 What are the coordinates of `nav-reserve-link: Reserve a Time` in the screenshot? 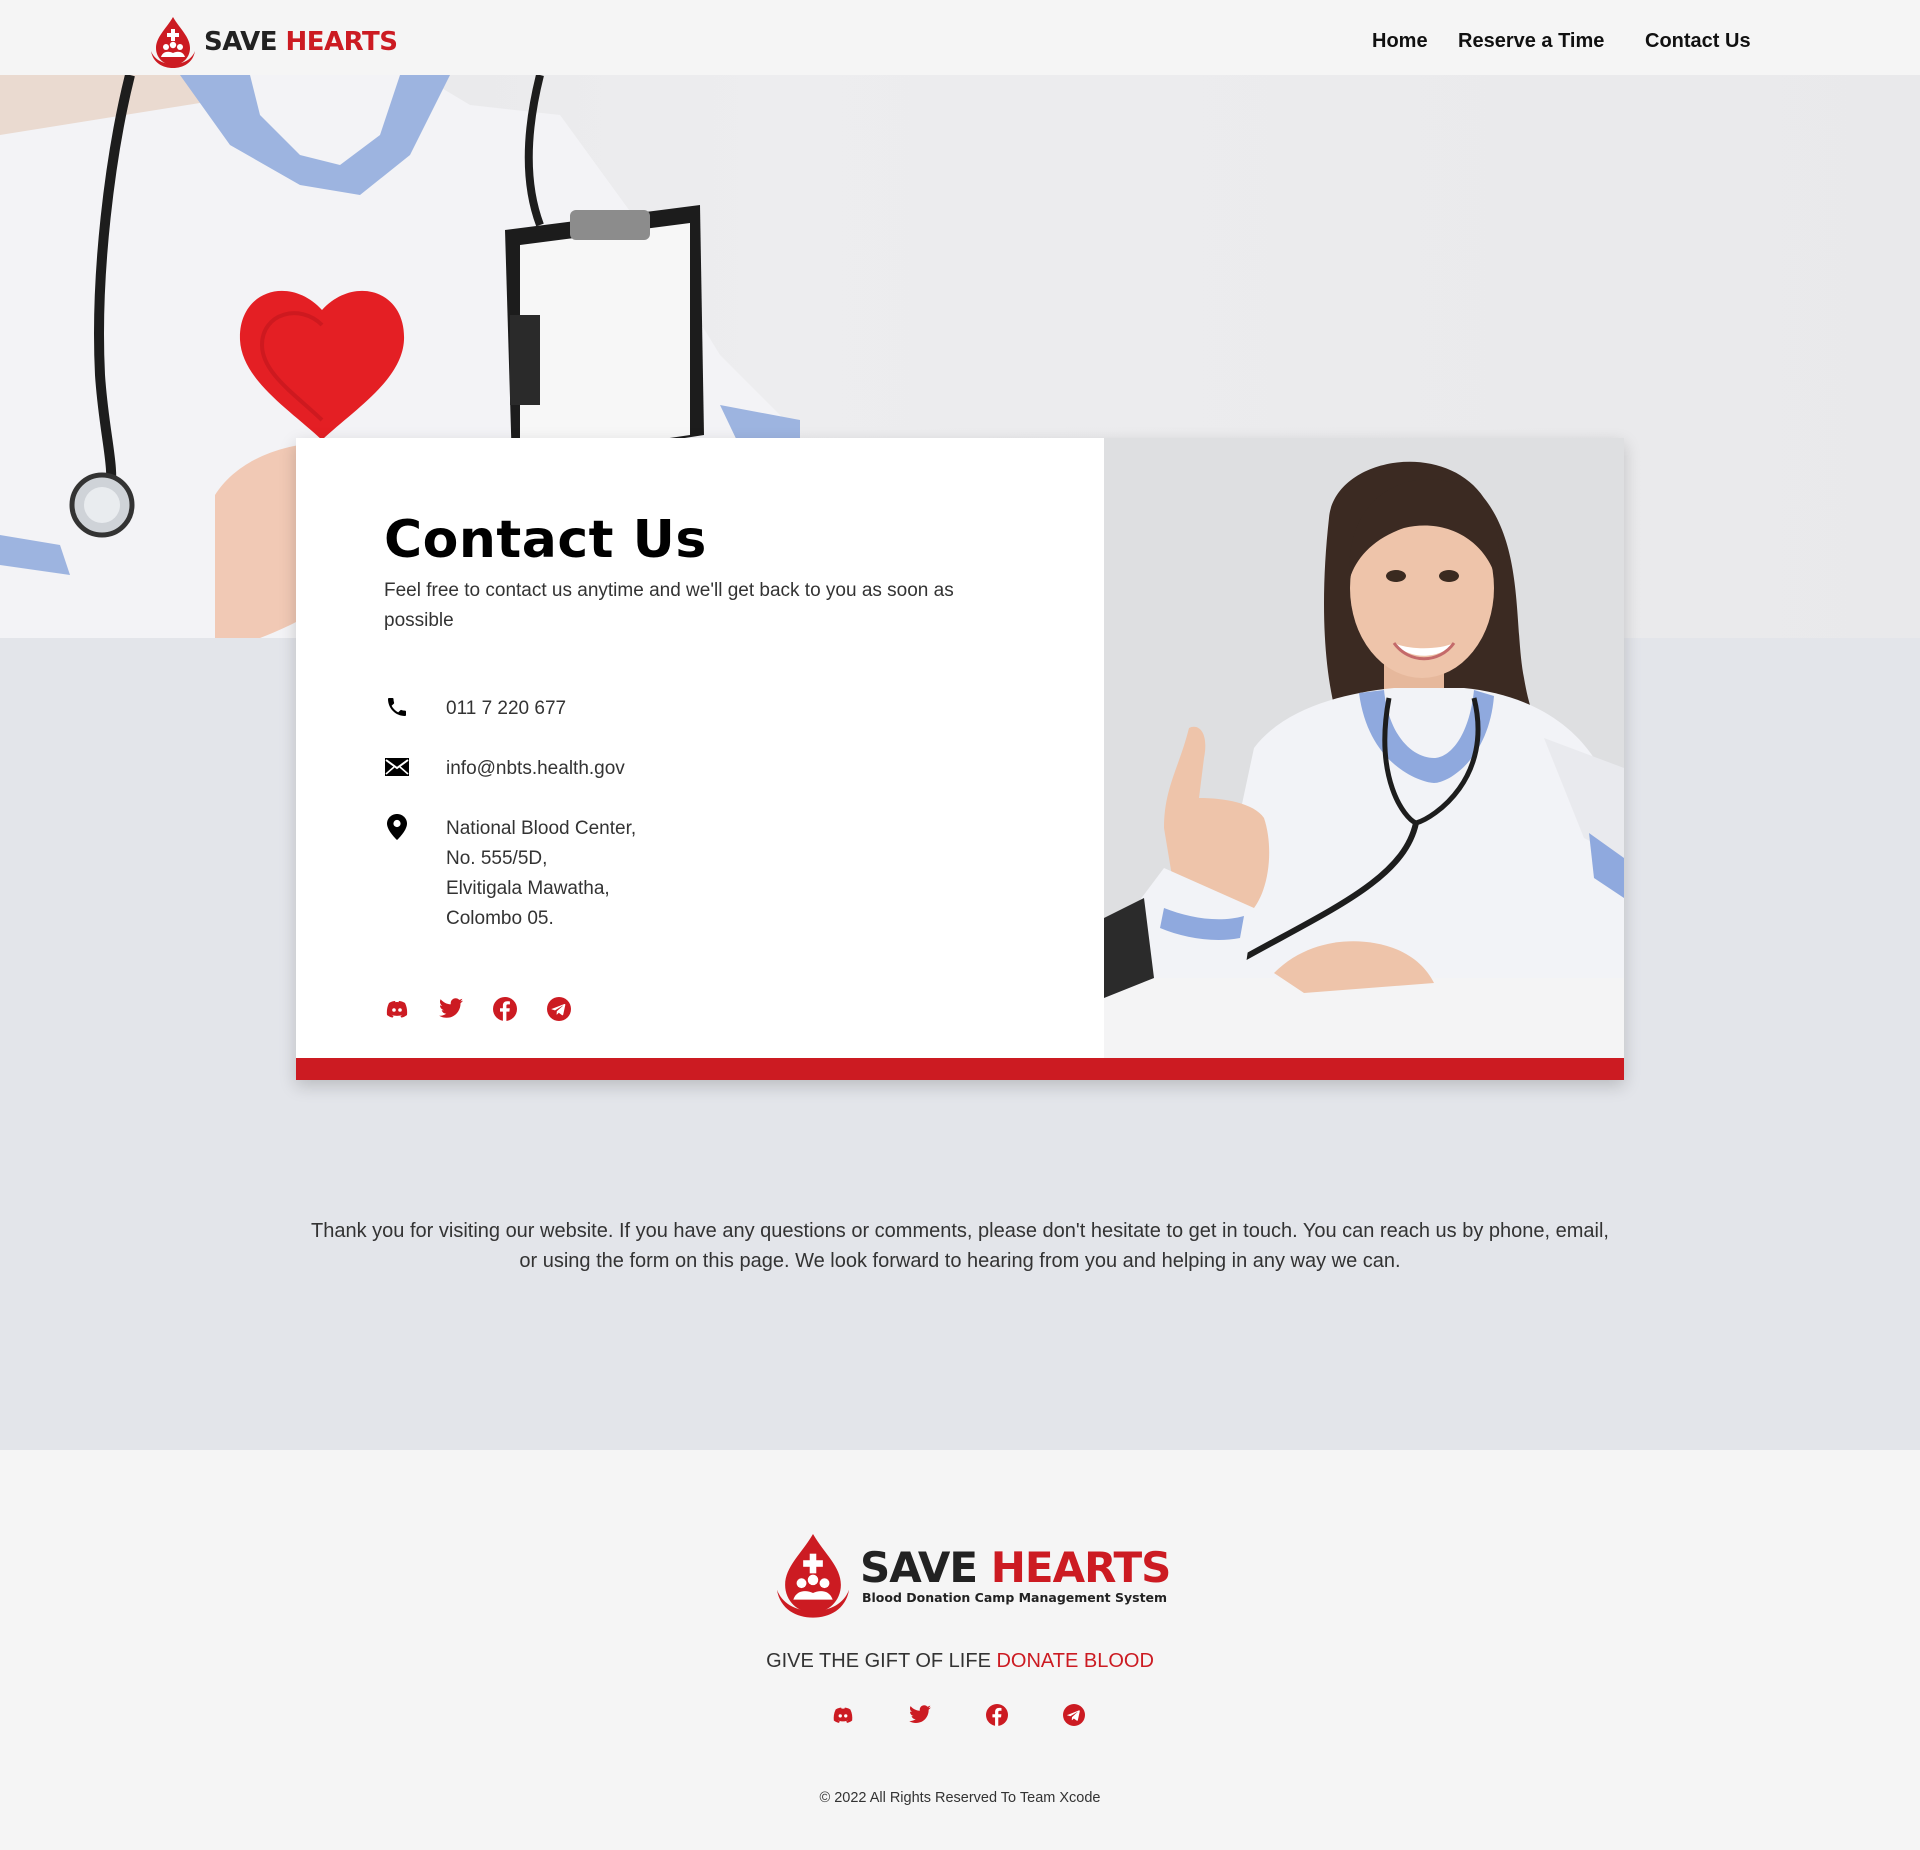 It's located at (1531, 41).